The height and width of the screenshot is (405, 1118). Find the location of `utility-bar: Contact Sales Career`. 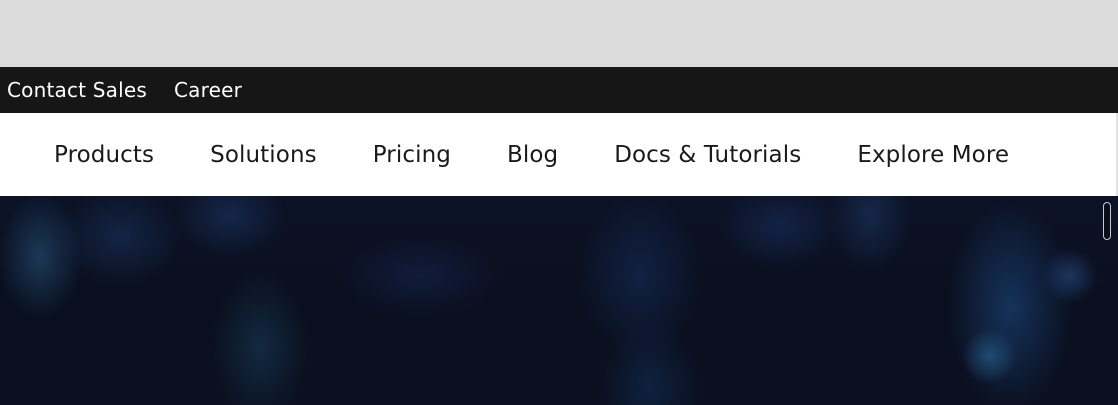

utility-bar: Contact Sales Career is located at coordinates (559, 90).